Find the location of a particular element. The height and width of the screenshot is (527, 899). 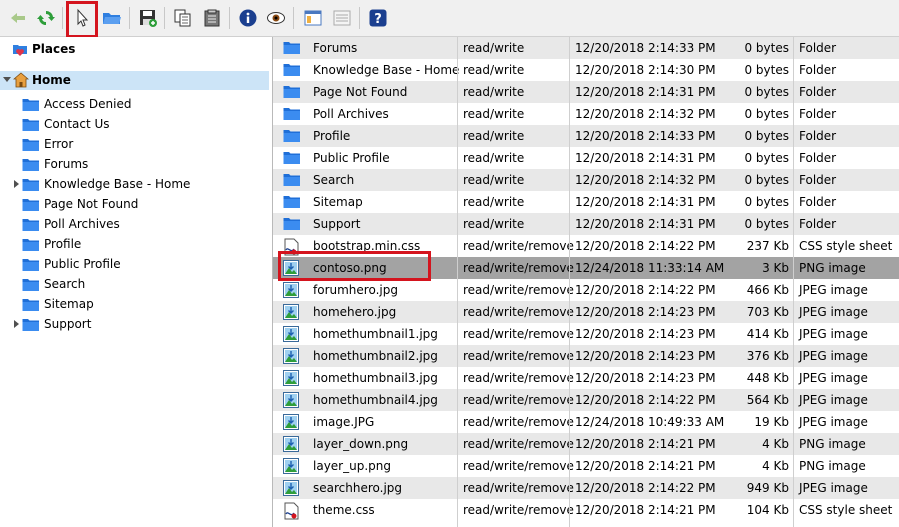

paste-button is located at coordinates (212, 18).